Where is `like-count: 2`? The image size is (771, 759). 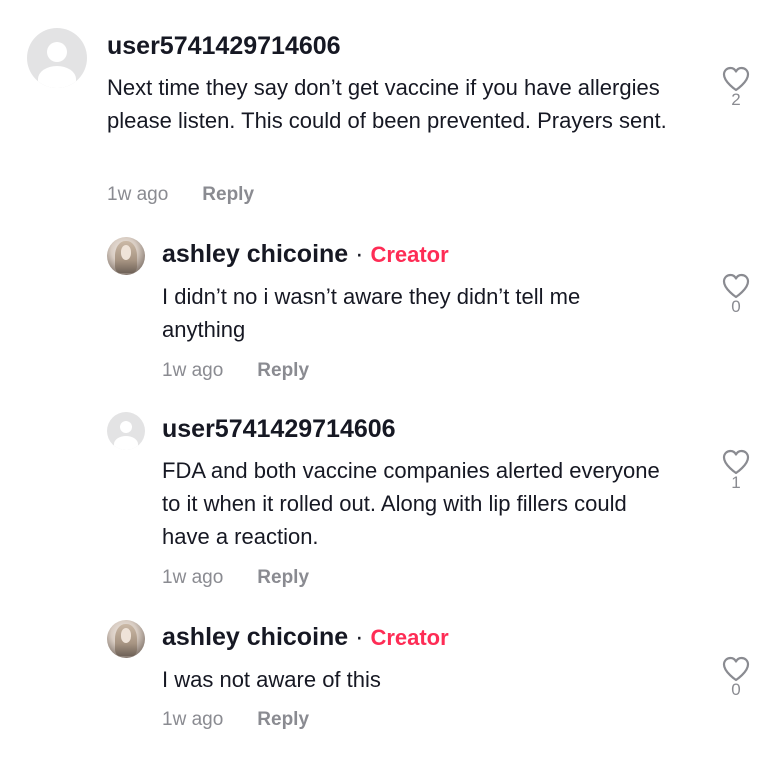 like-count: 2 is located at coordinates (736, 99).